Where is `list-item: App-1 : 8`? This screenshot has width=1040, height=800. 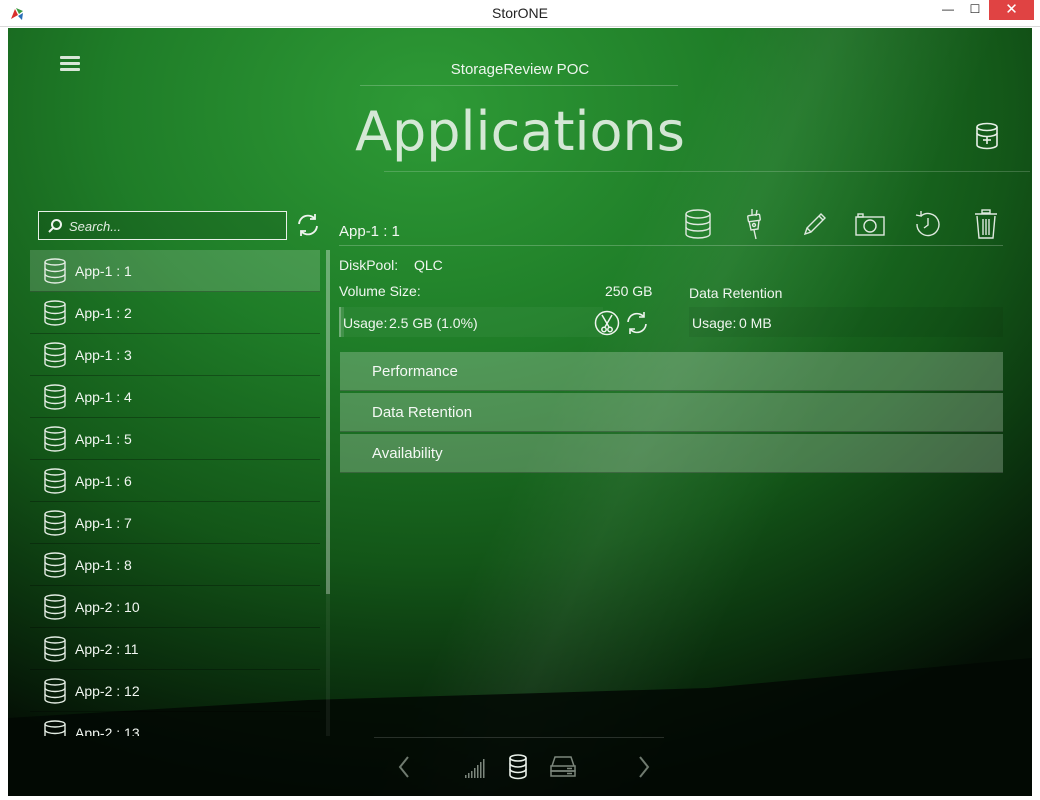
list-item: App-1 : 8 is located at coordinates (175, 565).